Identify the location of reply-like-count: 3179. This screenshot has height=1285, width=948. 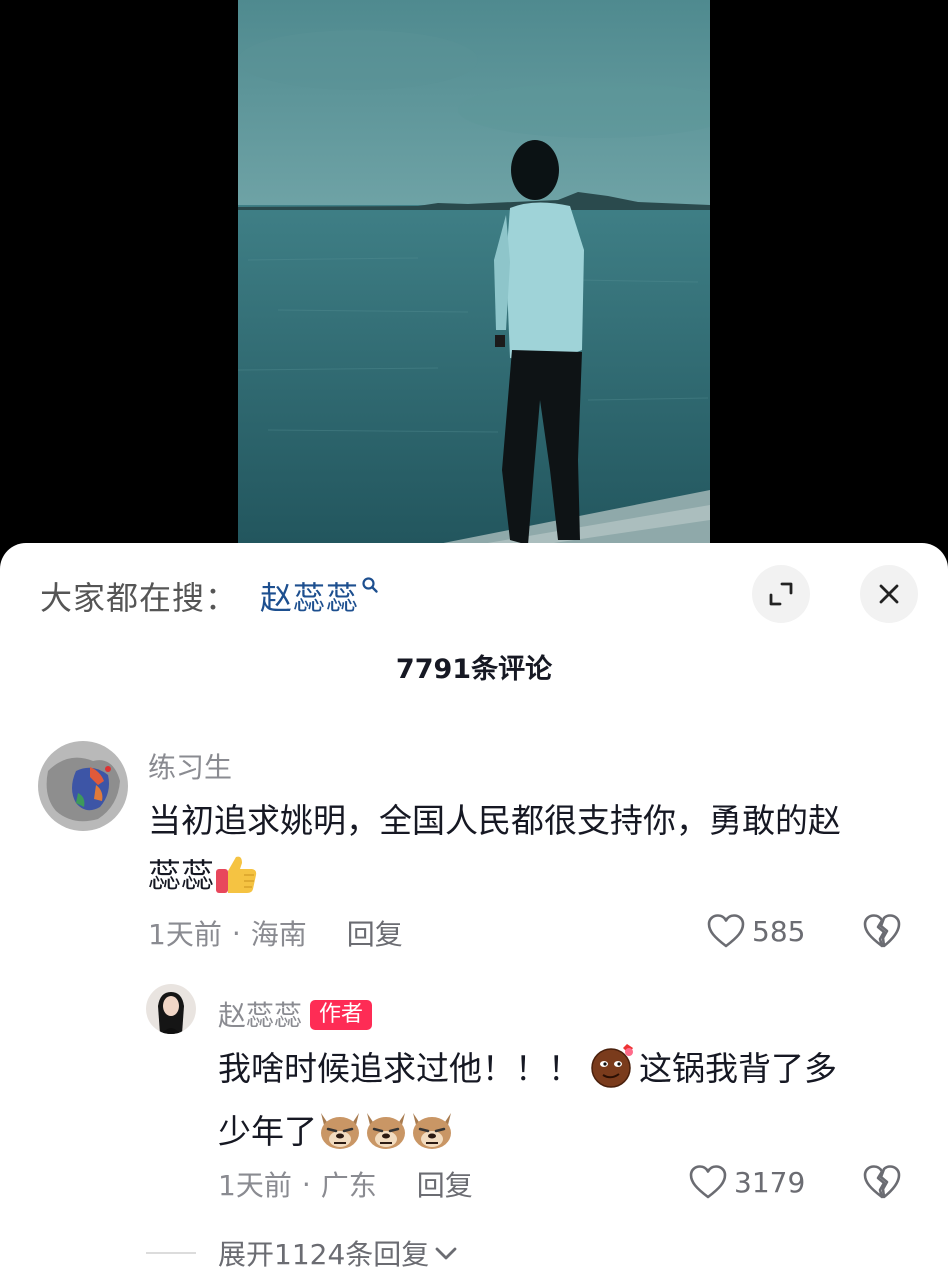
(770, 1182).